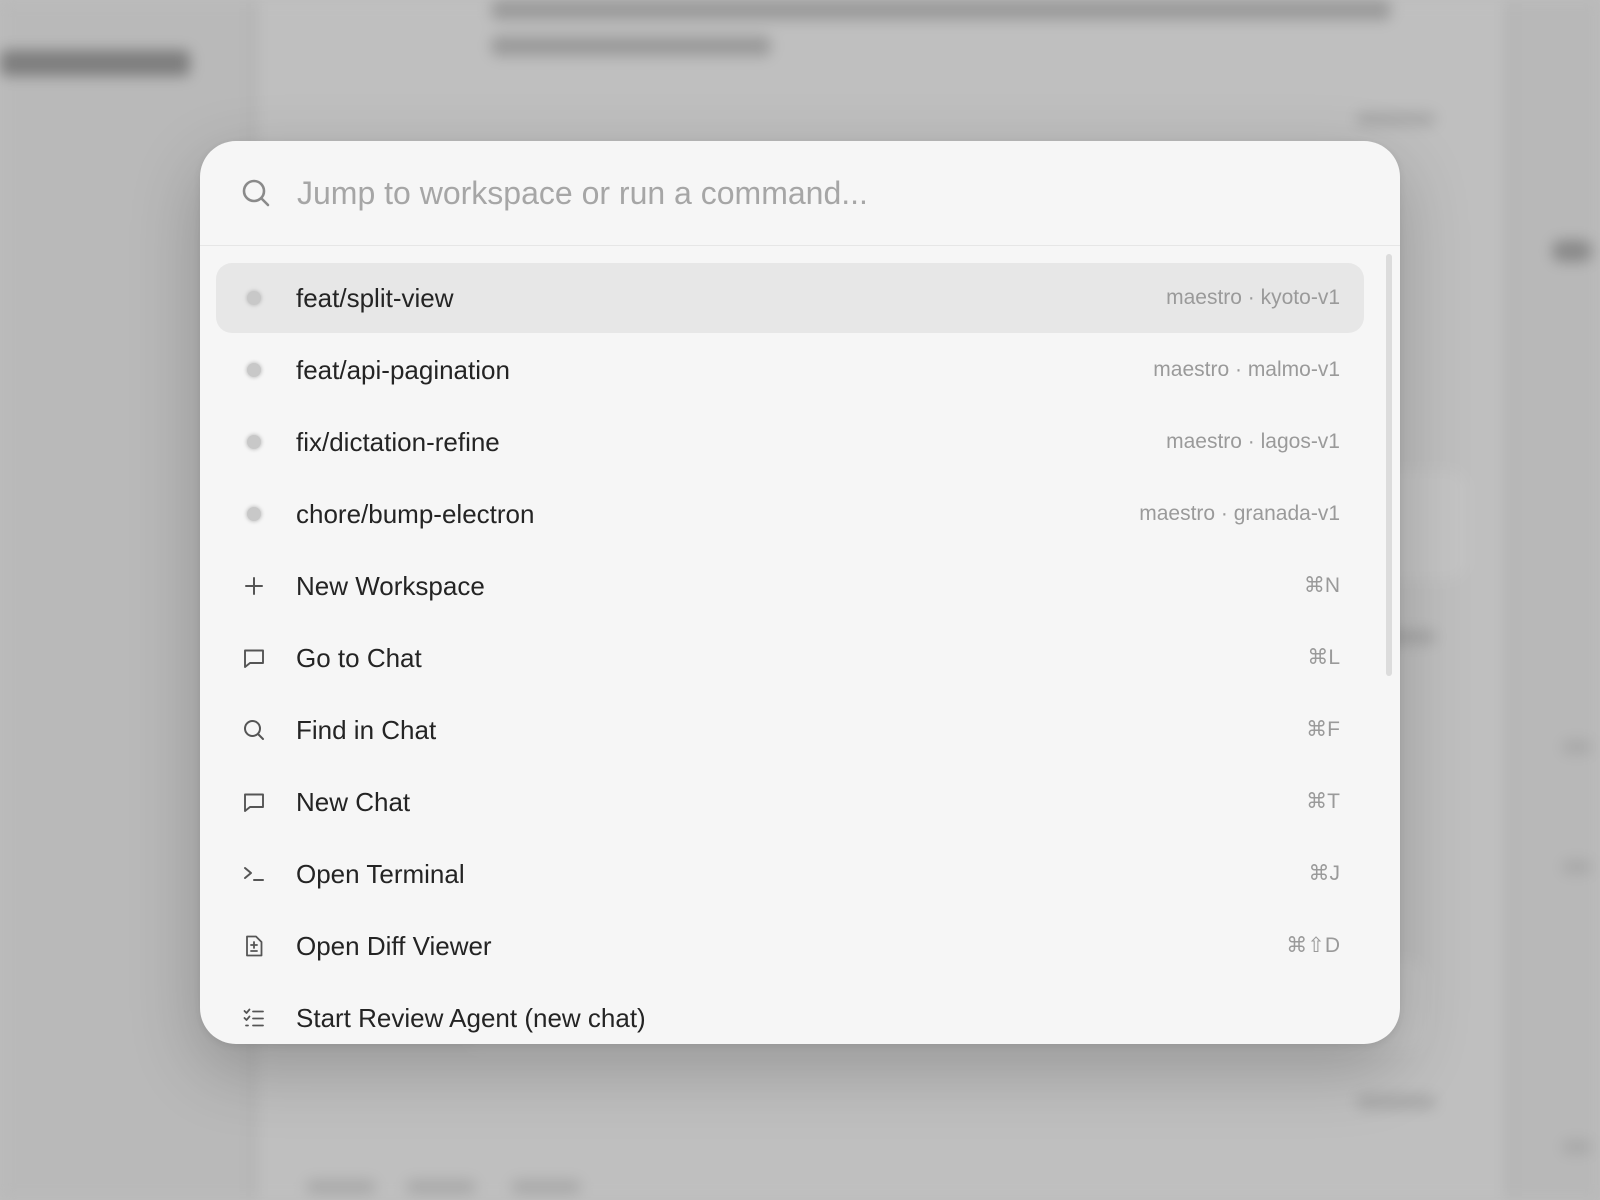 The image size is (1600, 1200). I want to click on command-start-review-agent: Start Review Agent (new chat), so click(790, 1013).